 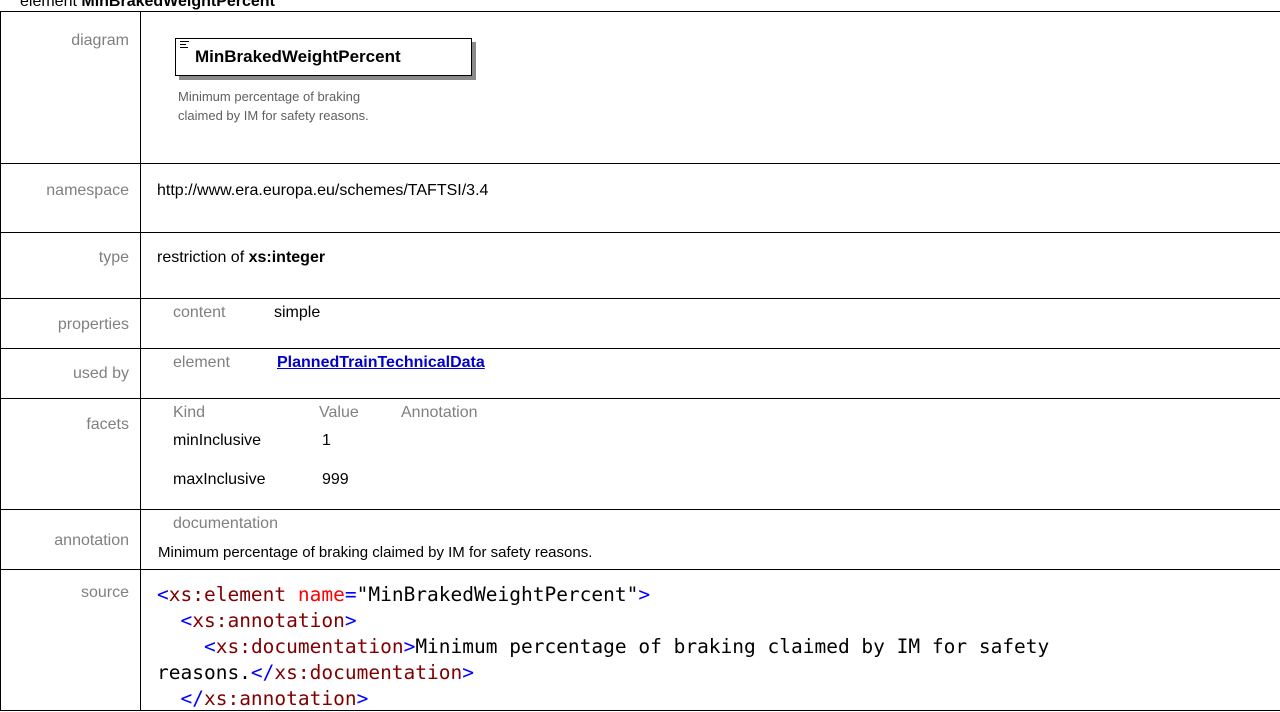 What do you see at coordinates (298, 57) in the screenshot?
I see `diagram-element-name: MinBrakedWeightPercent` at bounding box center [298, 57].